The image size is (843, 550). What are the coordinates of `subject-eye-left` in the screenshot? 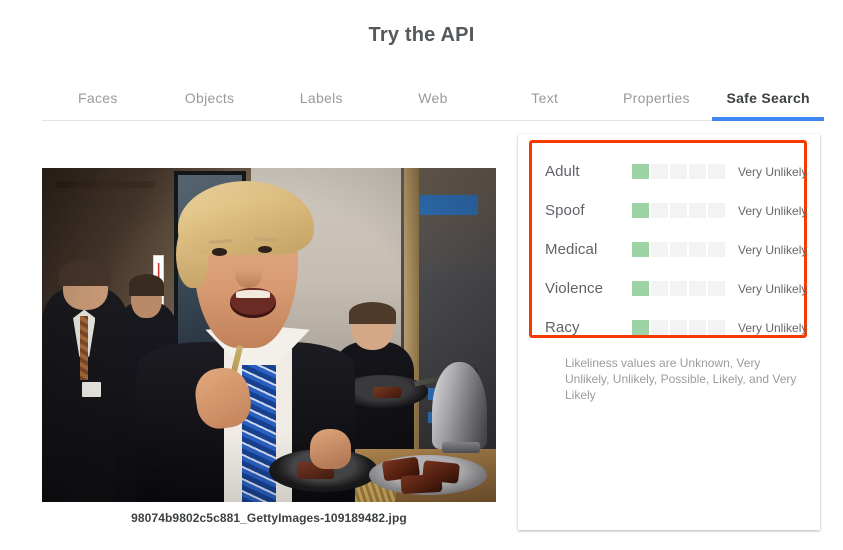 It's located at (219, 252).